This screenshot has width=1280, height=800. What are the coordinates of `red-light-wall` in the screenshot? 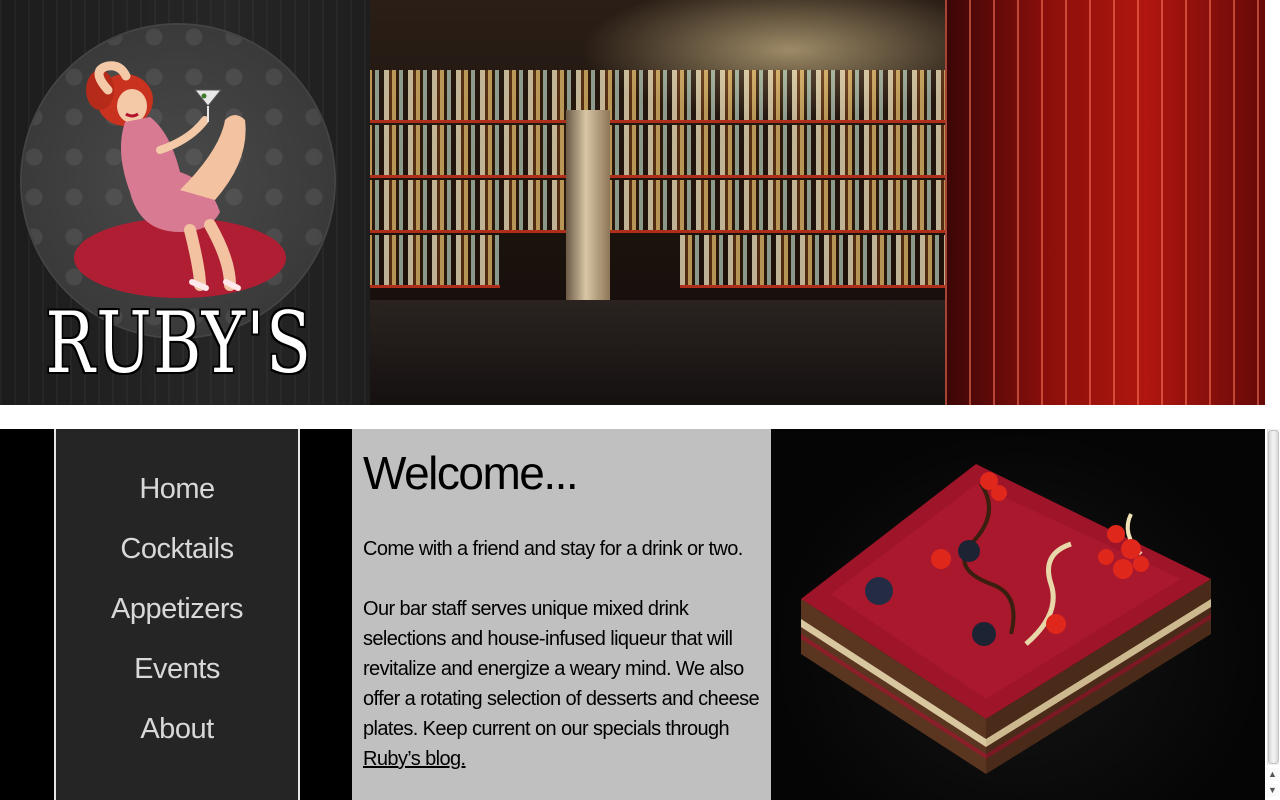 It's located at (1112, 202).